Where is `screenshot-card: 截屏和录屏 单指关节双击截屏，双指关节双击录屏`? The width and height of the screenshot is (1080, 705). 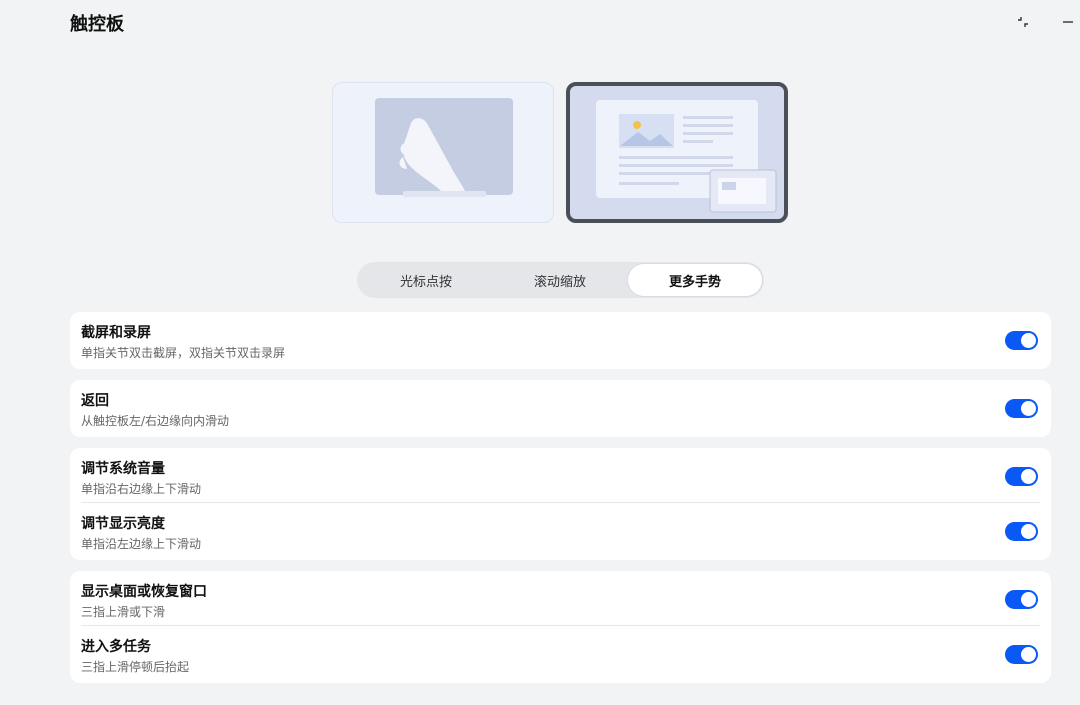
screenshot-card: 截屏和录屏 单指关节双击截屏，双指关节双击录屏 is located at coordinates (560, 340).